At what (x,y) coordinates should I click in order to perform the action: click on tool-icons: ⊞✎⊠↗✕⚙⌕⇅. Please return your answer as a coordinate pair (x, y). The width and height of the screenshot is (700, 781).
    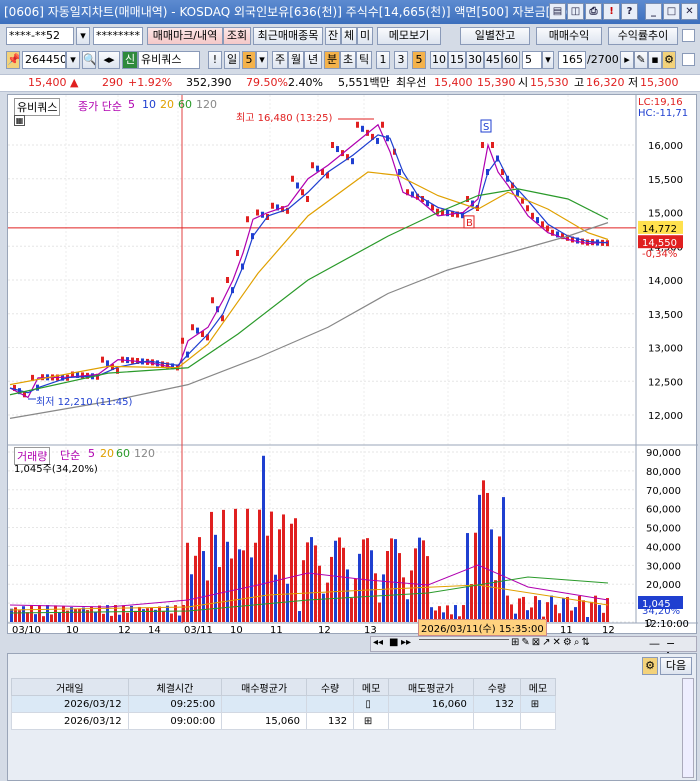
    Looking at the image, I should click on (551, 642).